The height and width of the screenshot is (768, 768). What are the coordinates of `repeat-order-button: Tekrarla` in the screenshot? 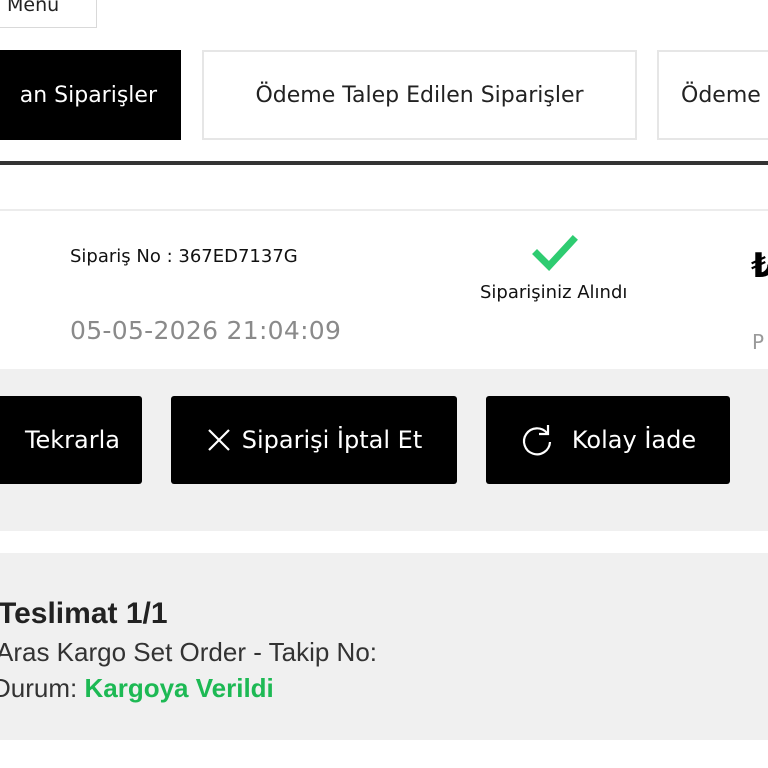 It's located at (71, 440).